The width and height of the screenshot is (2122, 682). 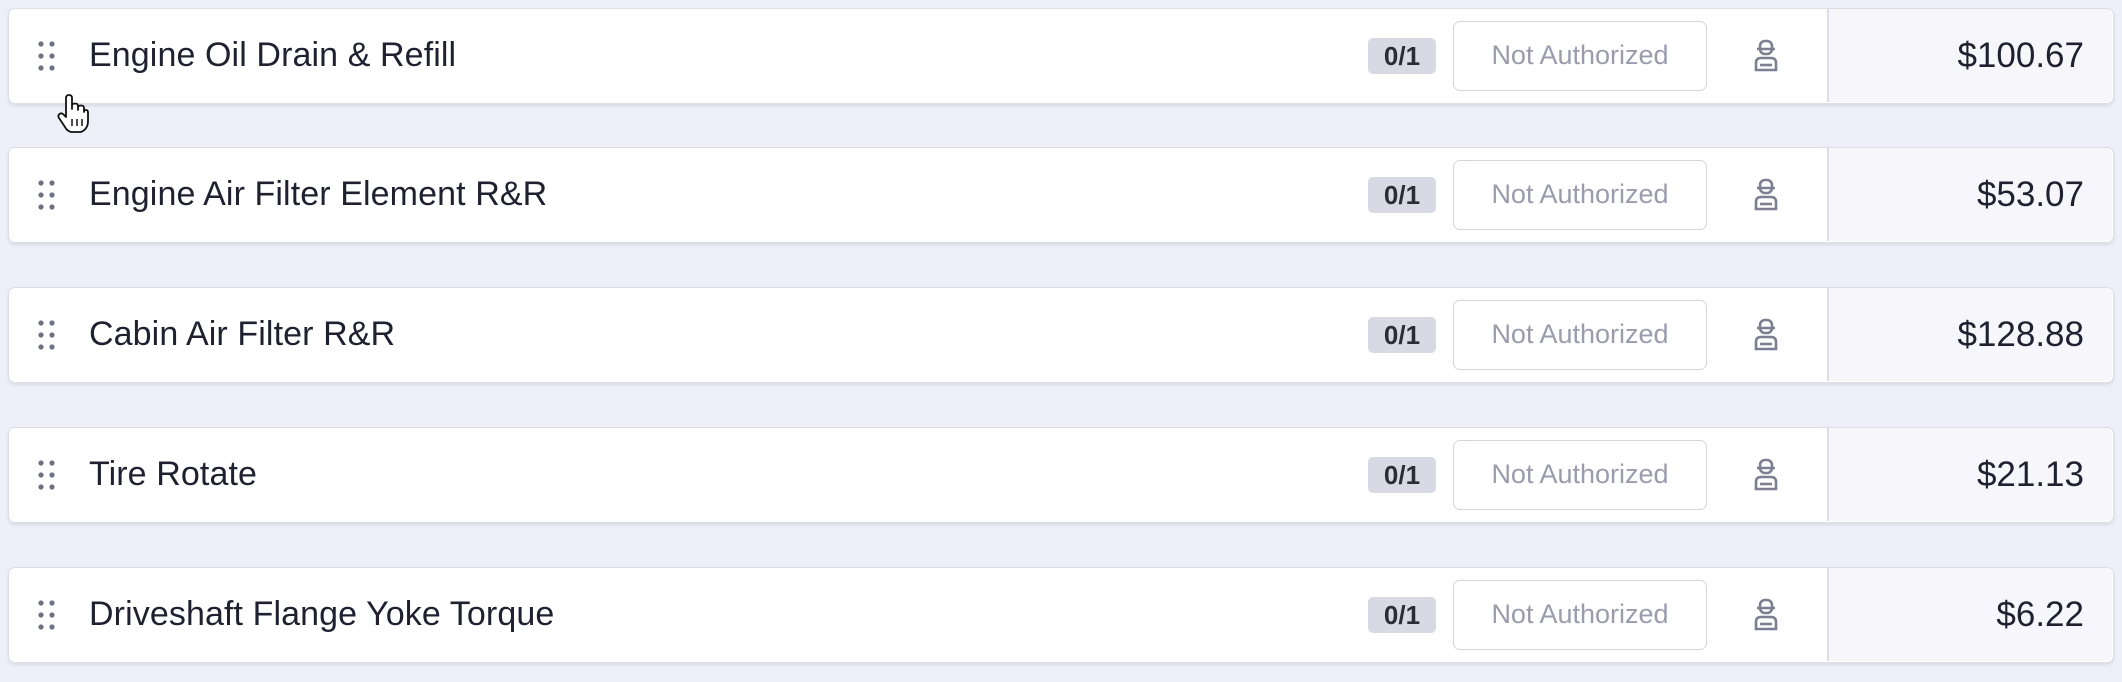 What do you see at coordinates (73, 114) in the screenshot?
I see `hand-cursor-icon` at bounding box center [73, 114].